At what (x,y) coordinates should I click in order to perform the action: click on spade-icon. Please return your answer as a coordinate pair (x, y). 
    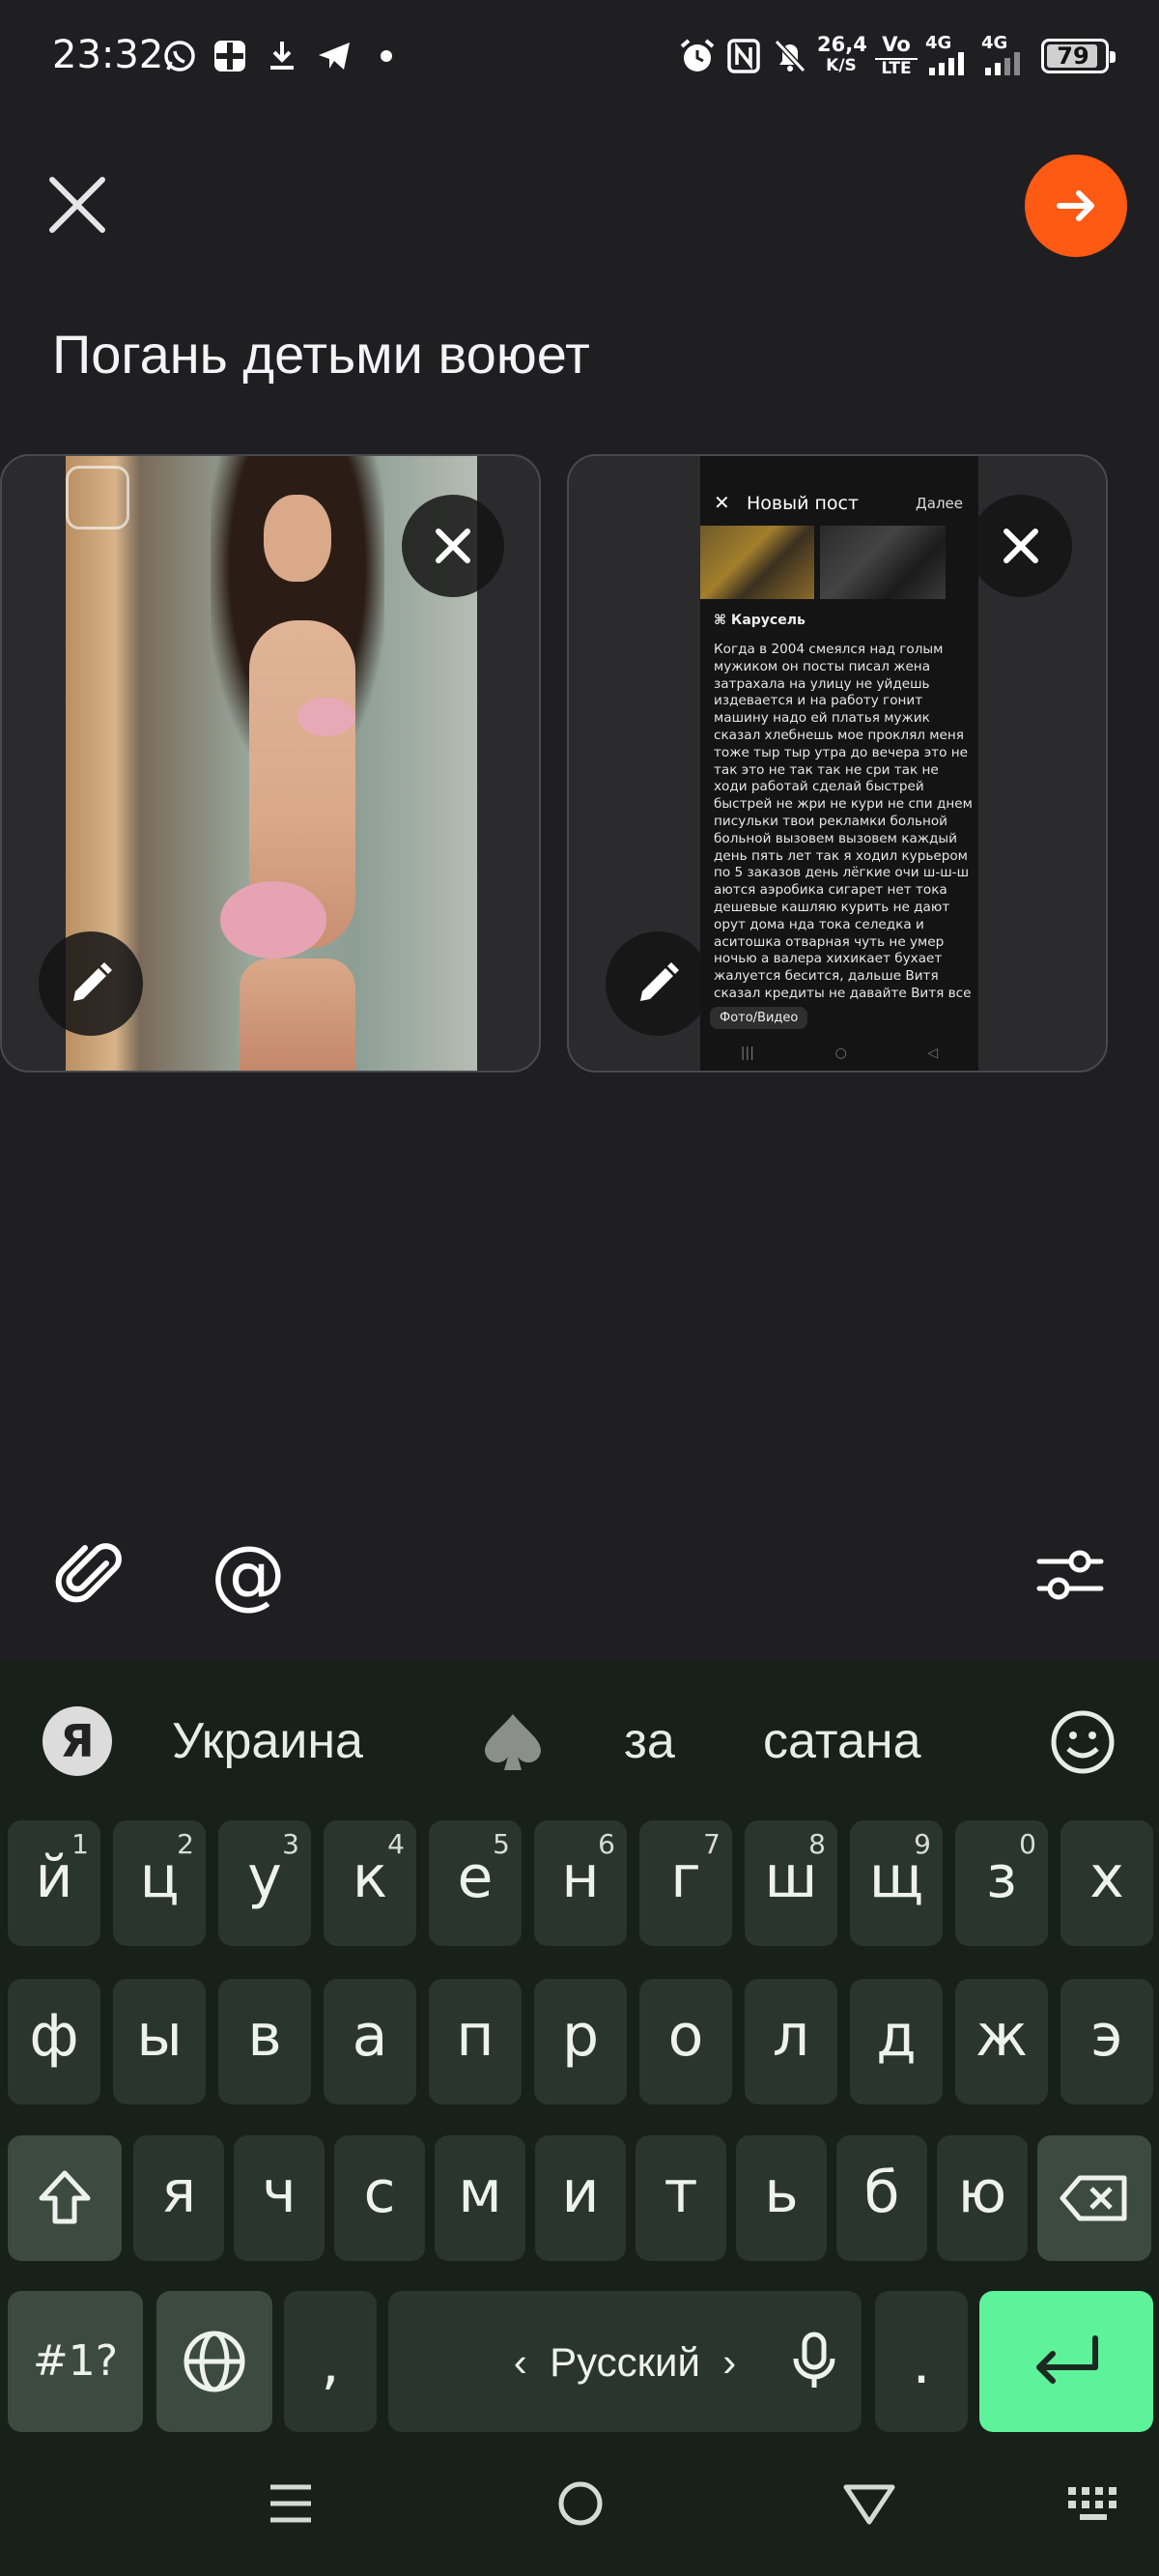
    Looking at the image, I should click on (513, 1742).